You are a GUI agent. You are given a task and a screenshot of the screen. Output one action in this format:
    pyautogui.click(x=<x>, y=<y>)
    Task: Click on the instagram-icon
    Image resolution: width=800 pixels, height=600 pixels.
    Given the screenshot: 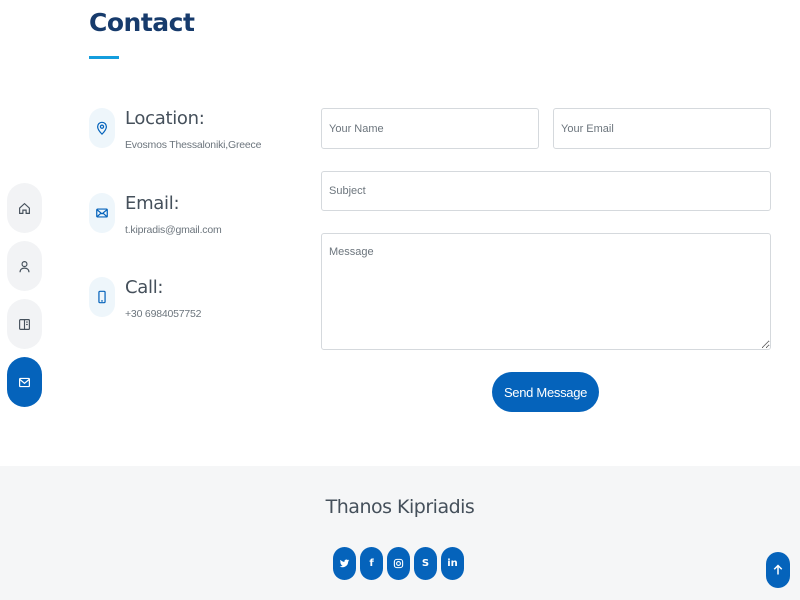 What is the action you would take?
    pyautogui.click(x=398, y=563)
    